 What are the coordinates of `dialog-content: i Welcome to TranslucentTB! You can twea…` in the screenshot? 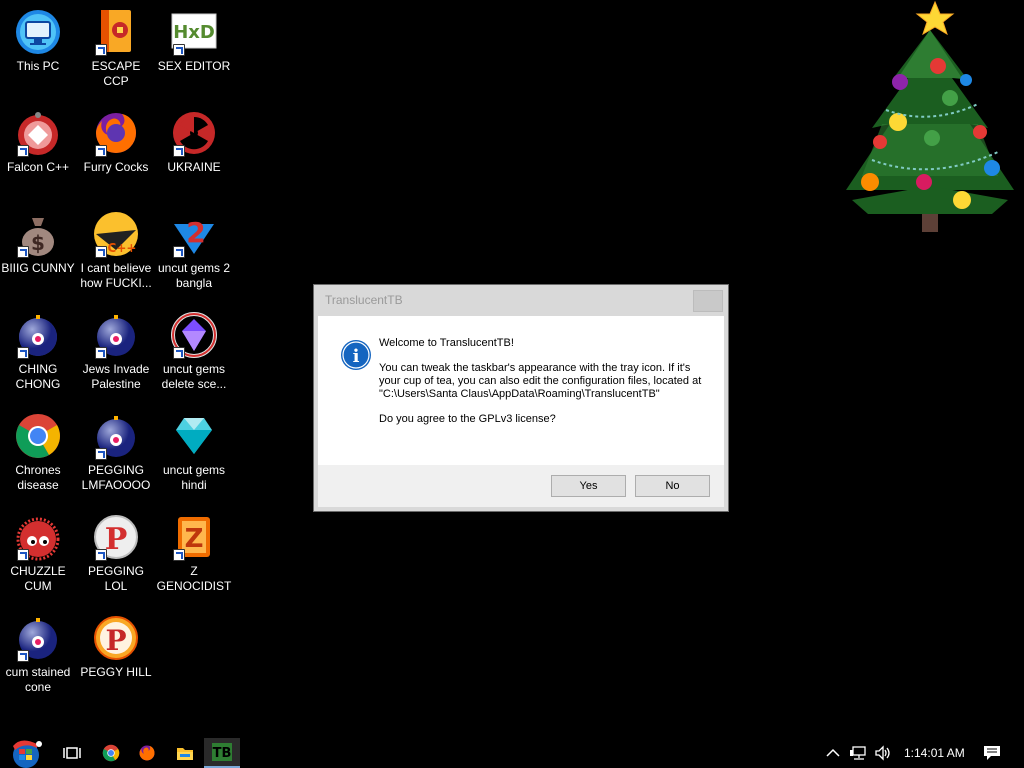 It's located at (521, 390).